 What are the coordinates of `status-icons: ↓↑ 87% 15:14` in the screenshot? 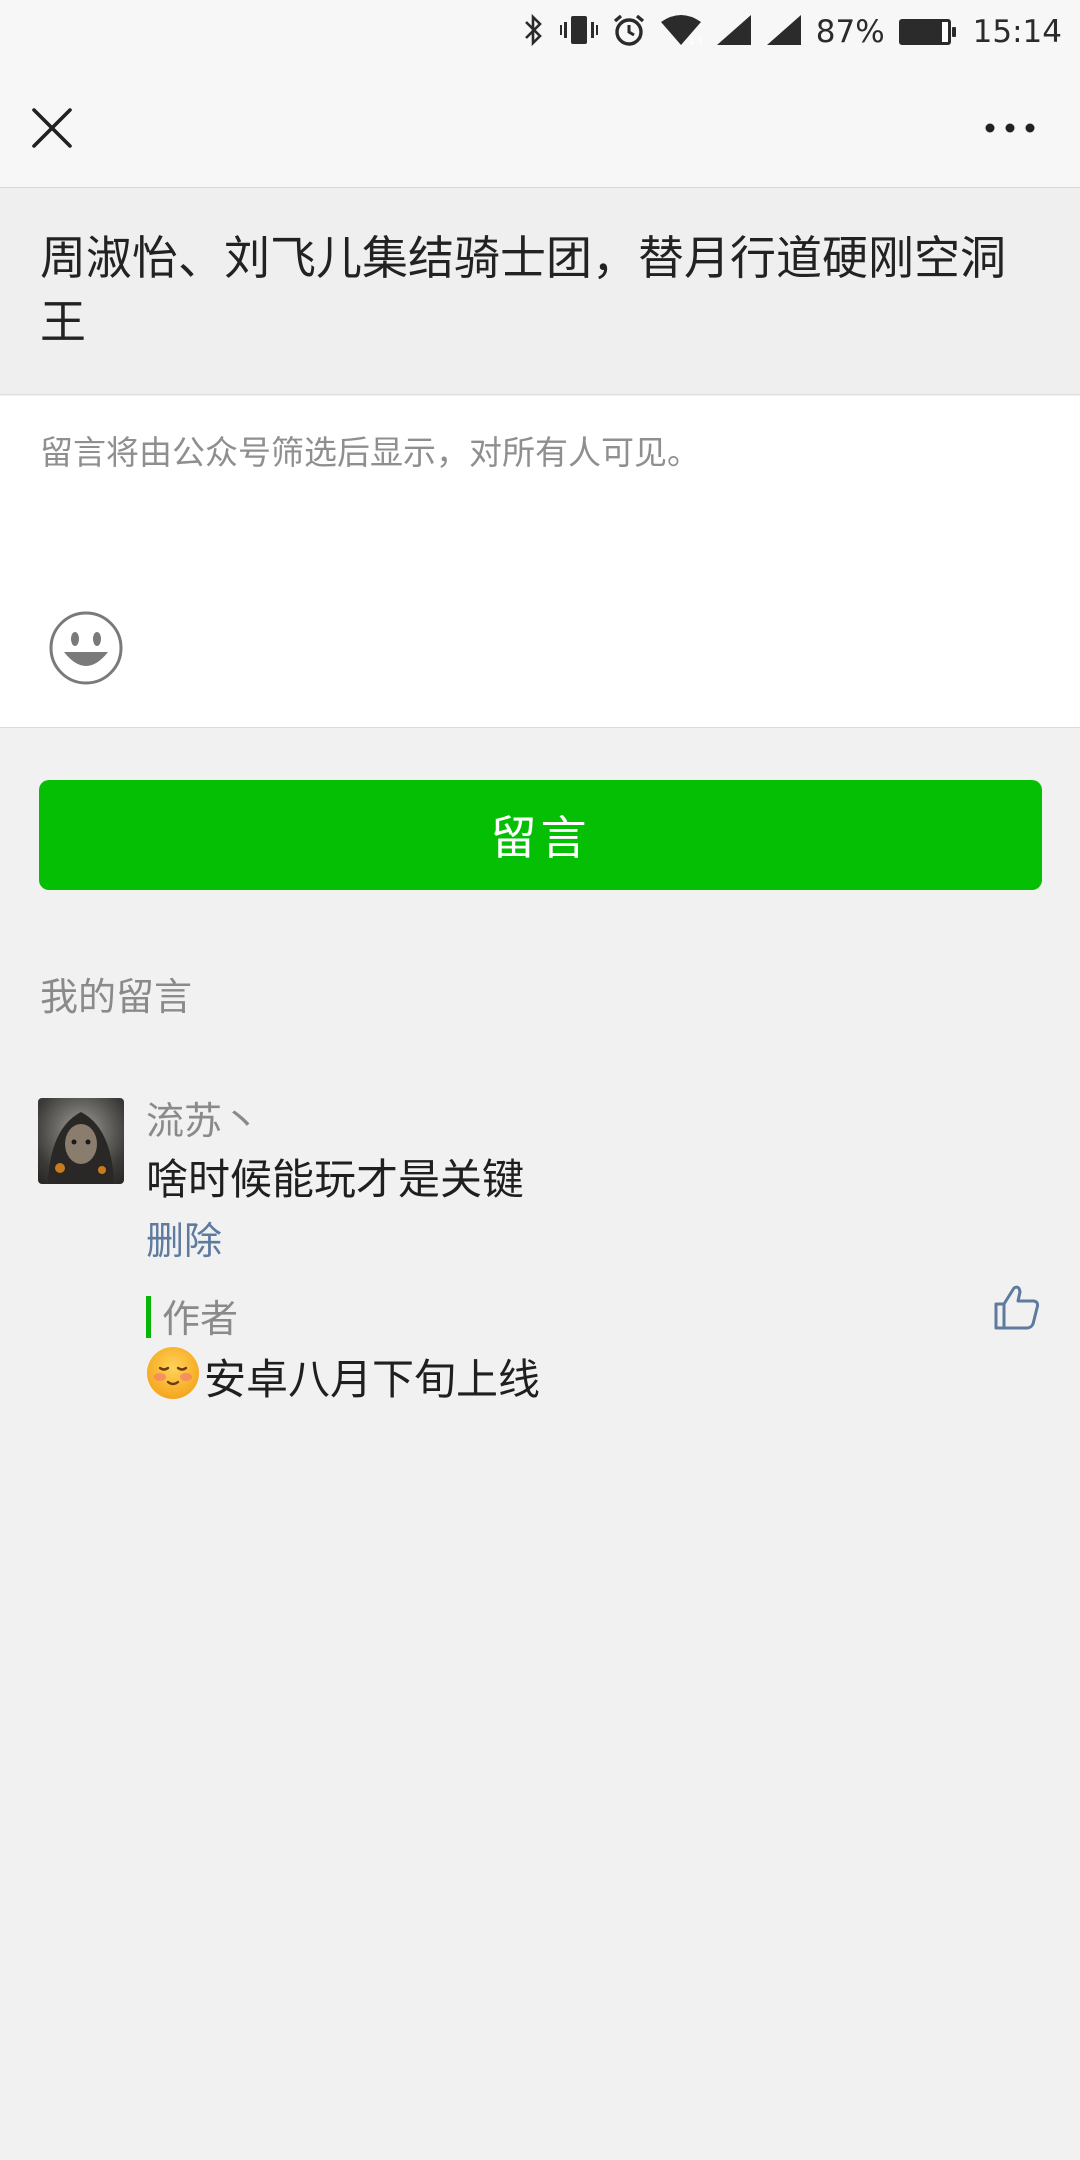 It's located at (792, 32).